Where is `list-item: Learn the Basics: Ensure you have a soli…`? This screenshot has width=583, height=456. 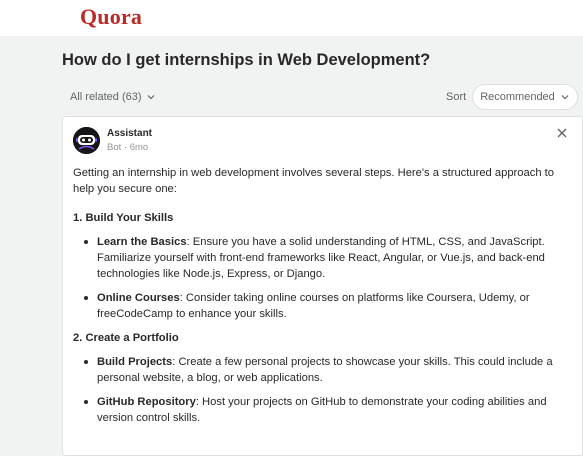 list-item: Learn the Basics: Ensure you have a soli… is located at coordinates (320, 258).